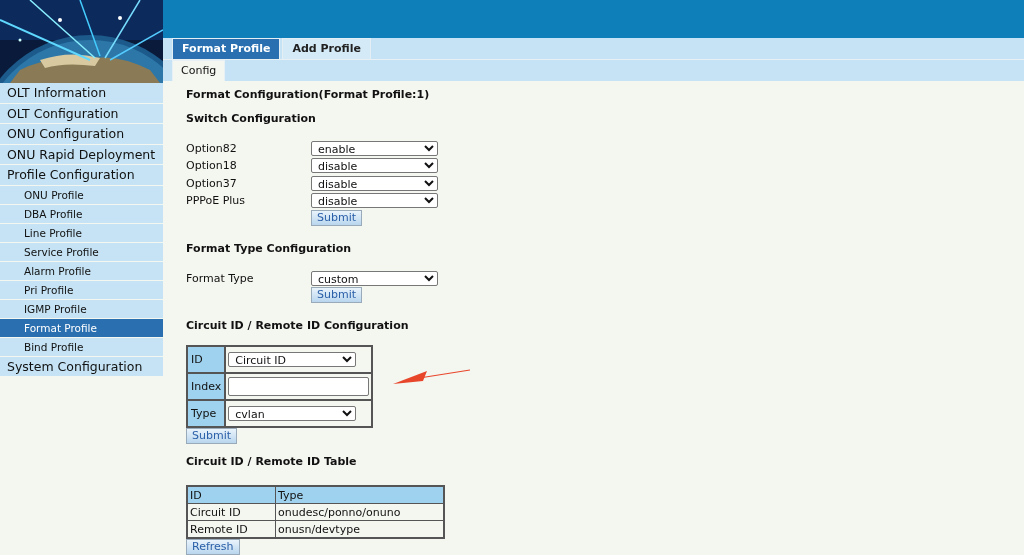 Image resolution: width=1024 pixels, height=555 pixels. I want to click on table-cell: Circuit ID, so click(231, 512).